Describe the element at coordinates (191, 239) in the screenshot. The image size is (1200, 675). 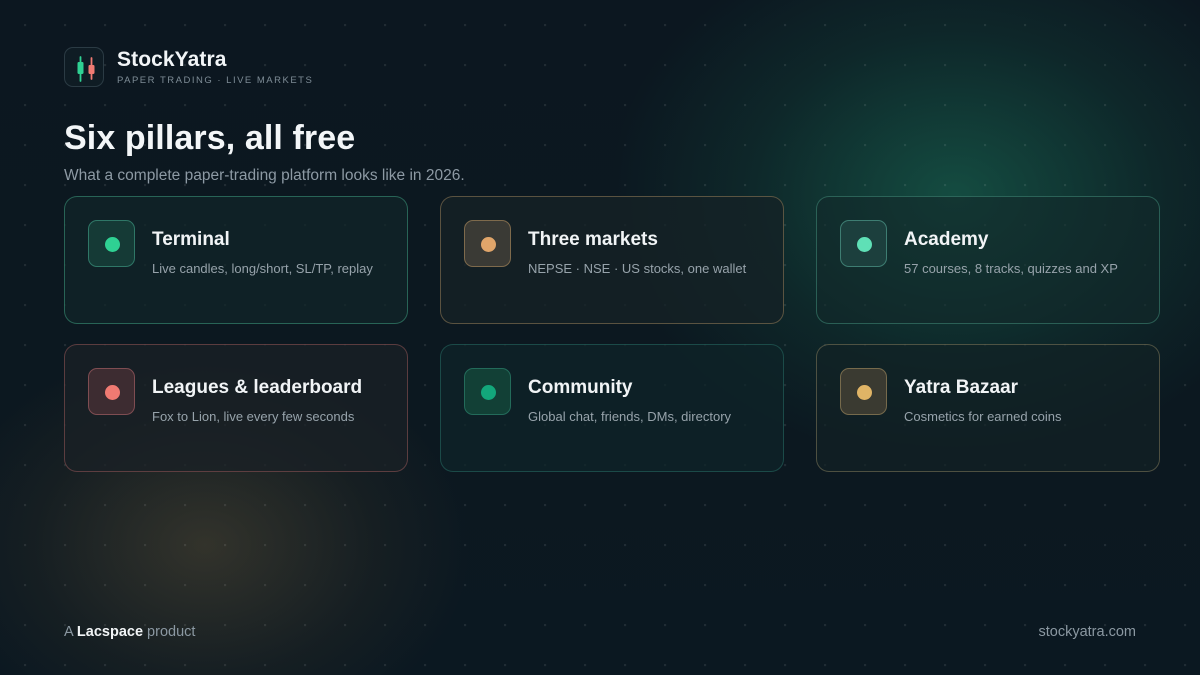
I see `pillar-title: Terminal` at that location.